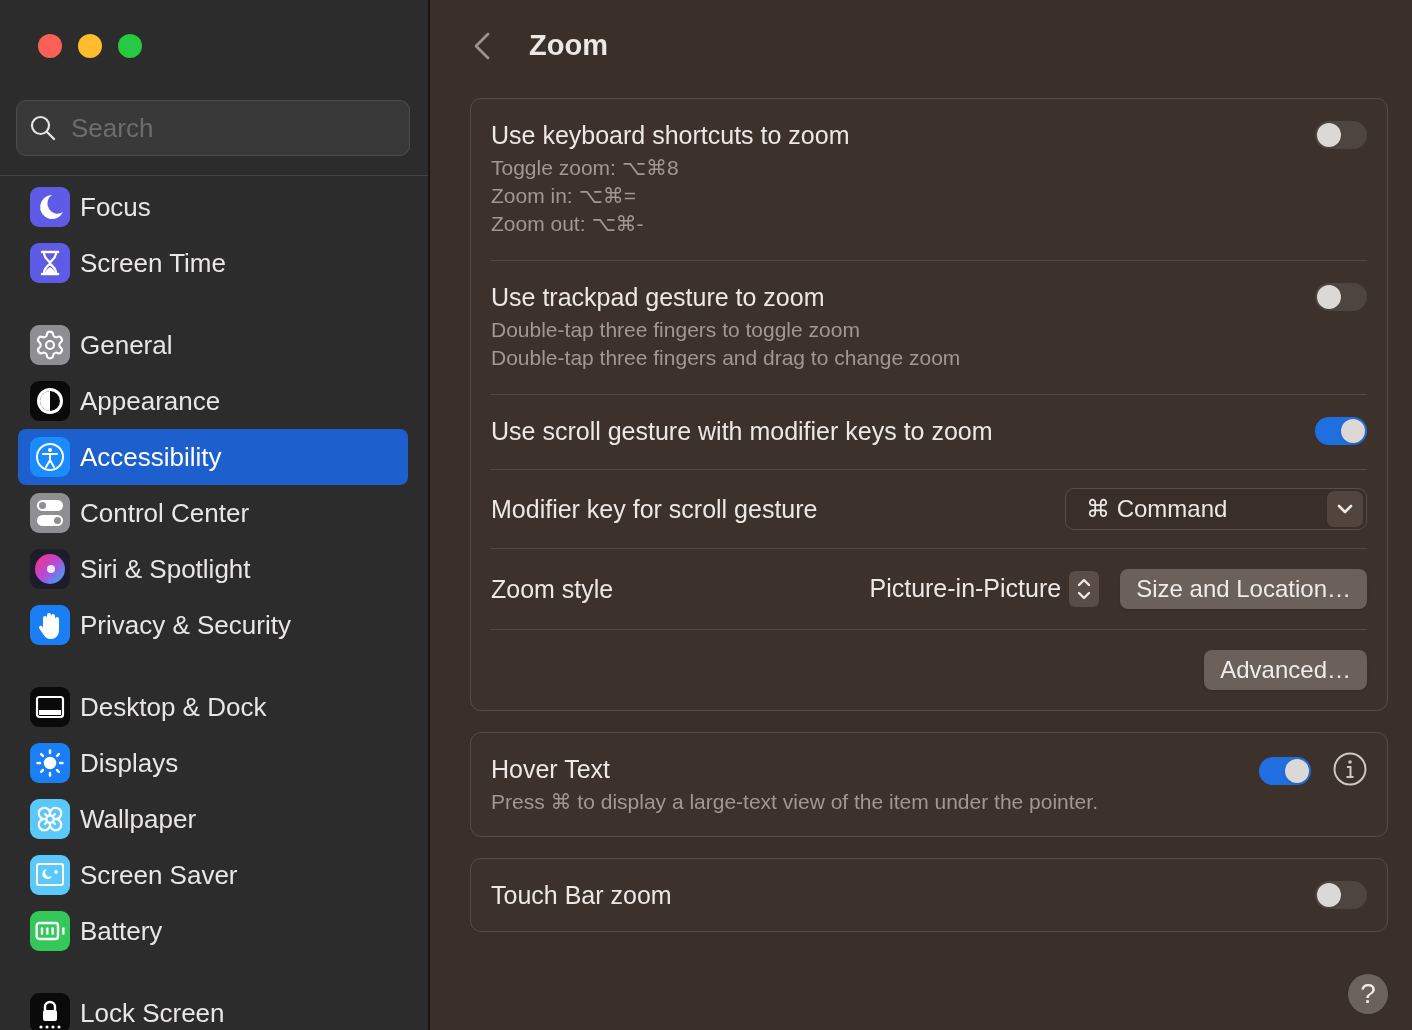  Describe the element at coordinates (585, 168) in the screenshot. I see `setting-description: Toggle zoom: ⌥⌘8` at that location.